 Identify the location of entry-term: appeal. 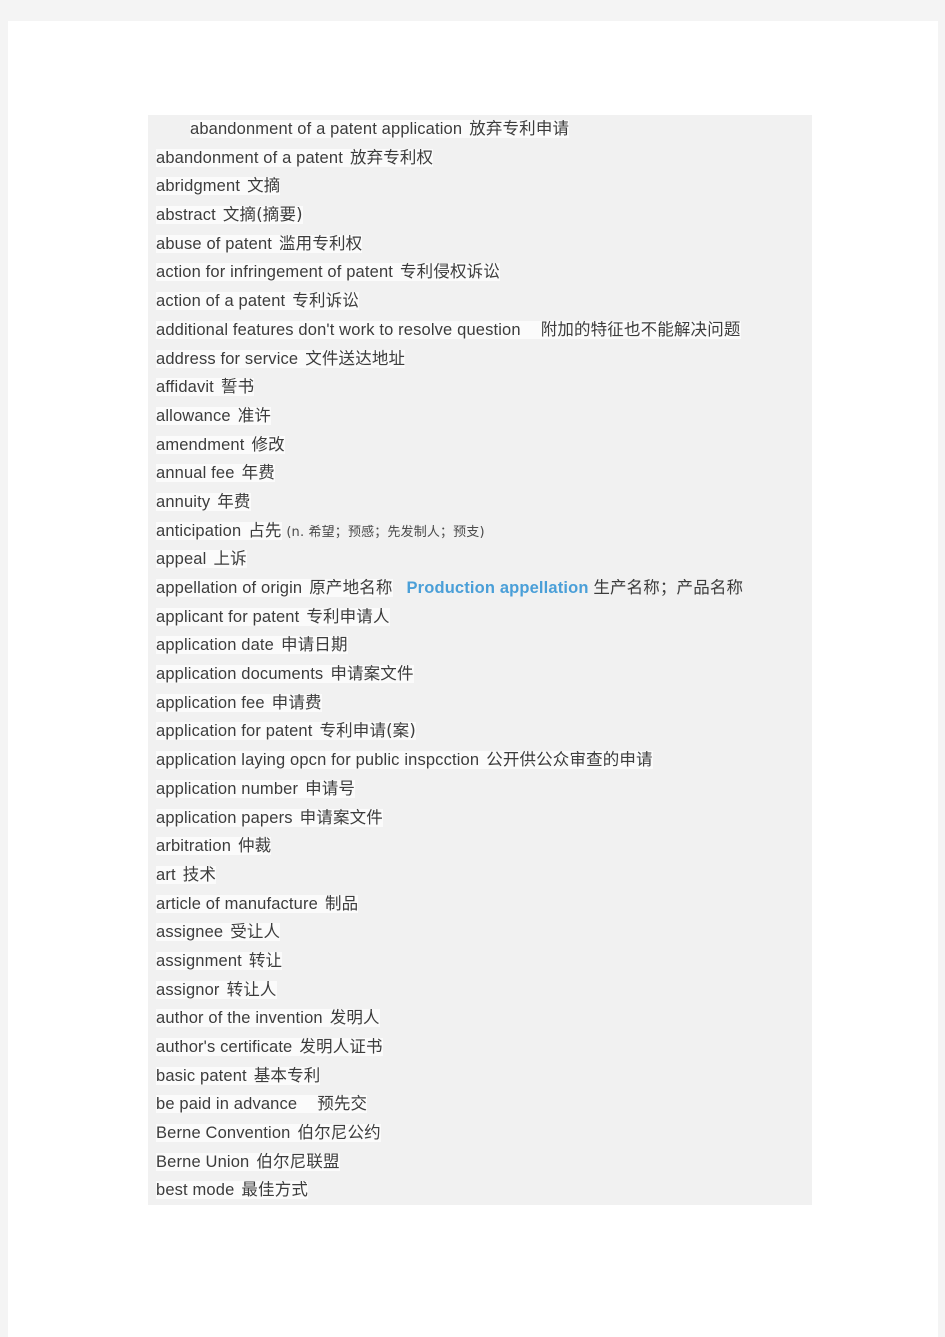
(181, 559).